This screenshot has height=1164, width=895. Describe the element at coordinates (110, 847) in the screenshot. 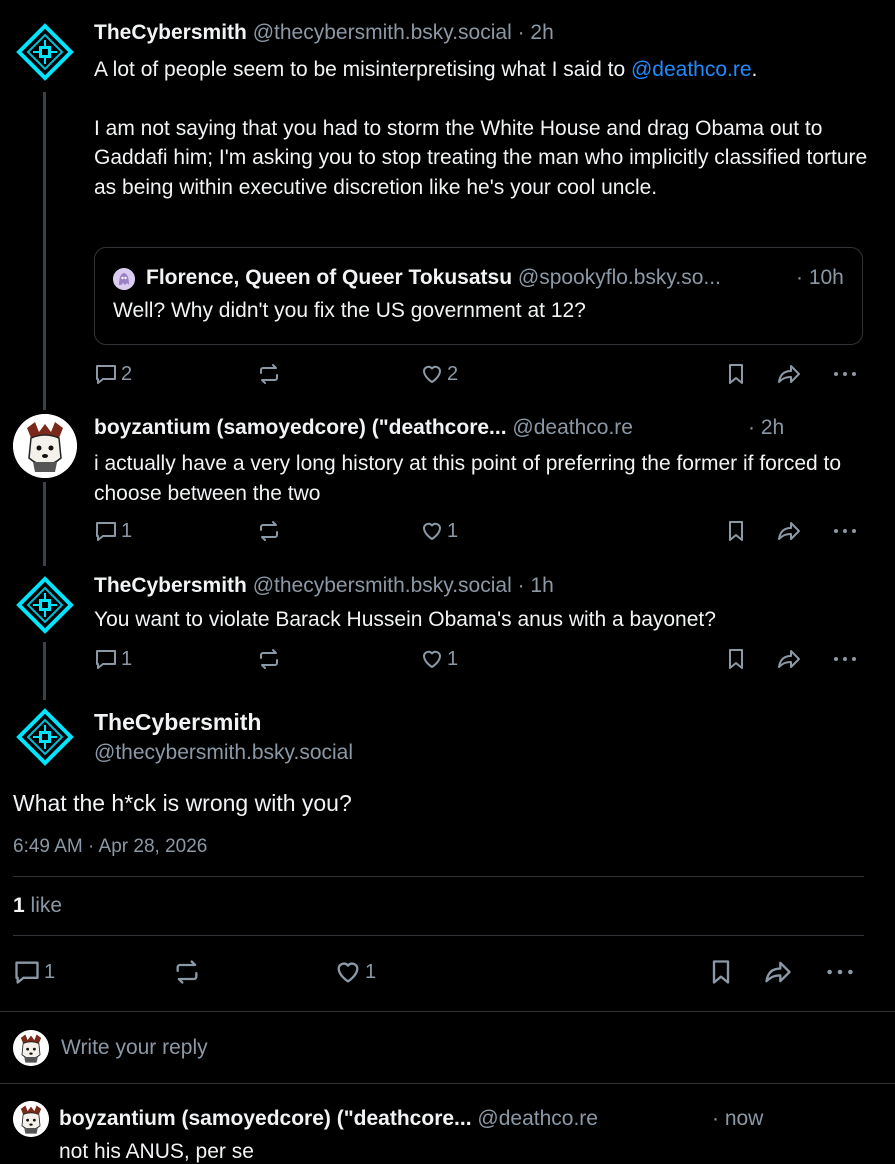

I see `focused-timestamp: 6:49 AM · Apr 28, 2026` at that location.